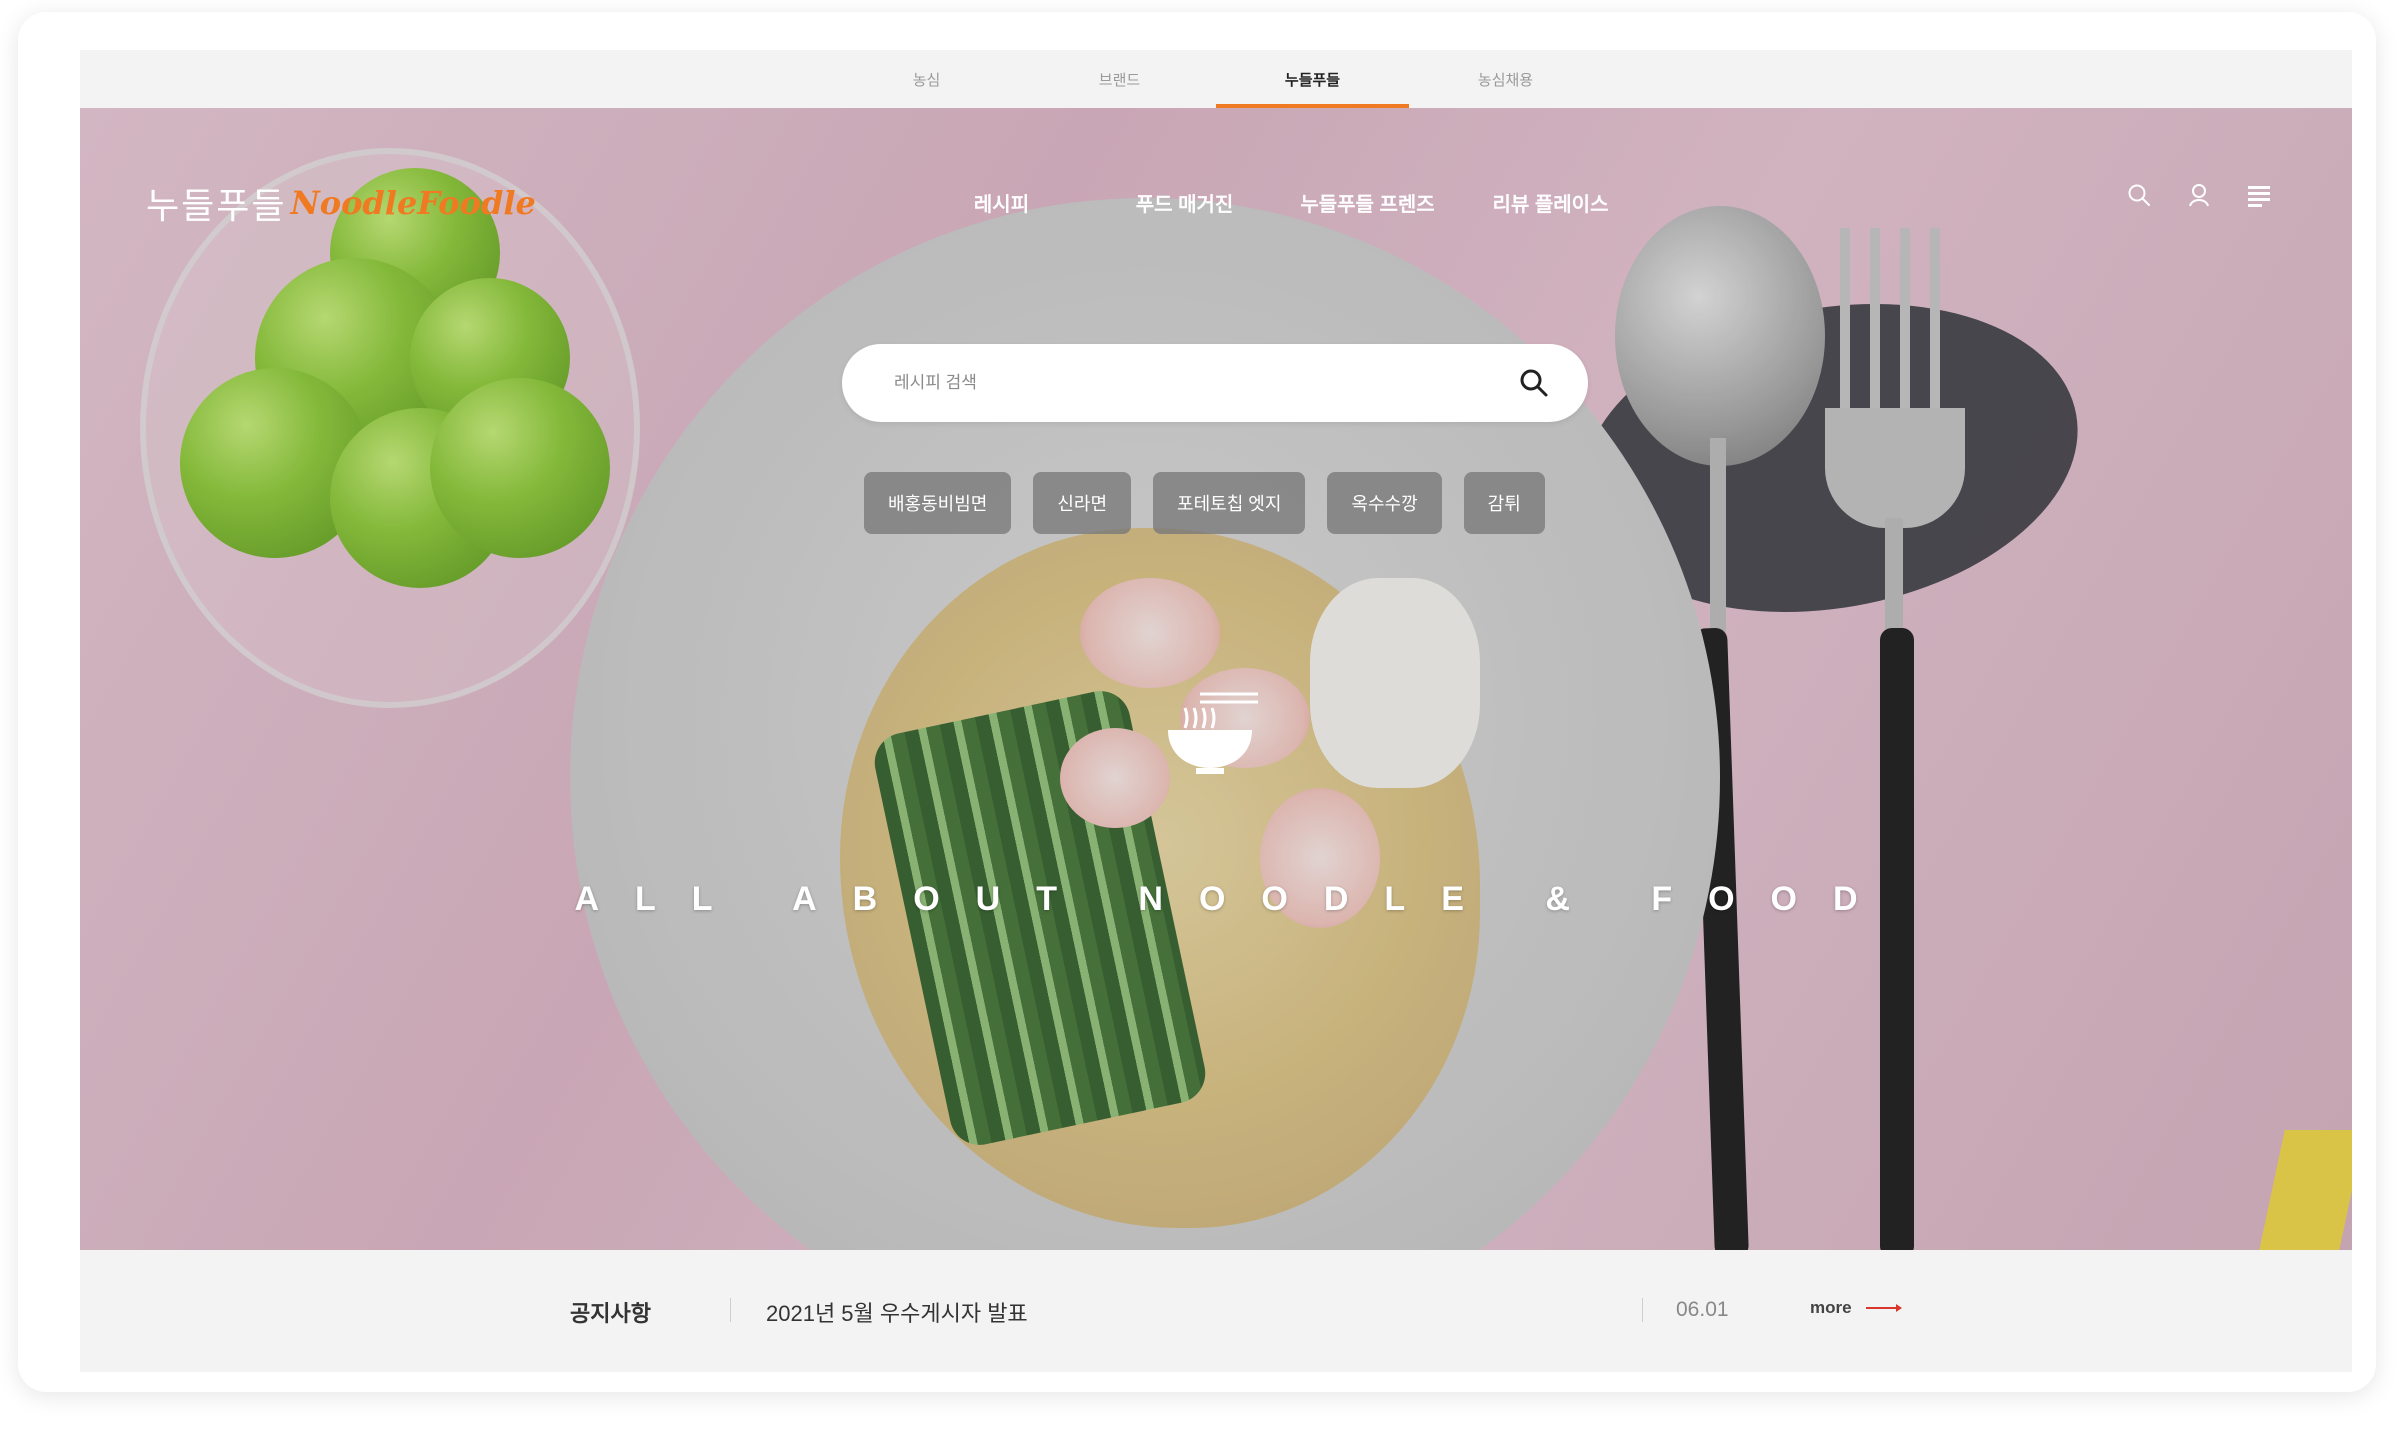 The height and width of the screenshot is (1434, 2397). Describe the element at coordinates (897, 1312) in the screenshot. I see `notice-title-link: 2021년 5월 우수게시자 발표` at that location.